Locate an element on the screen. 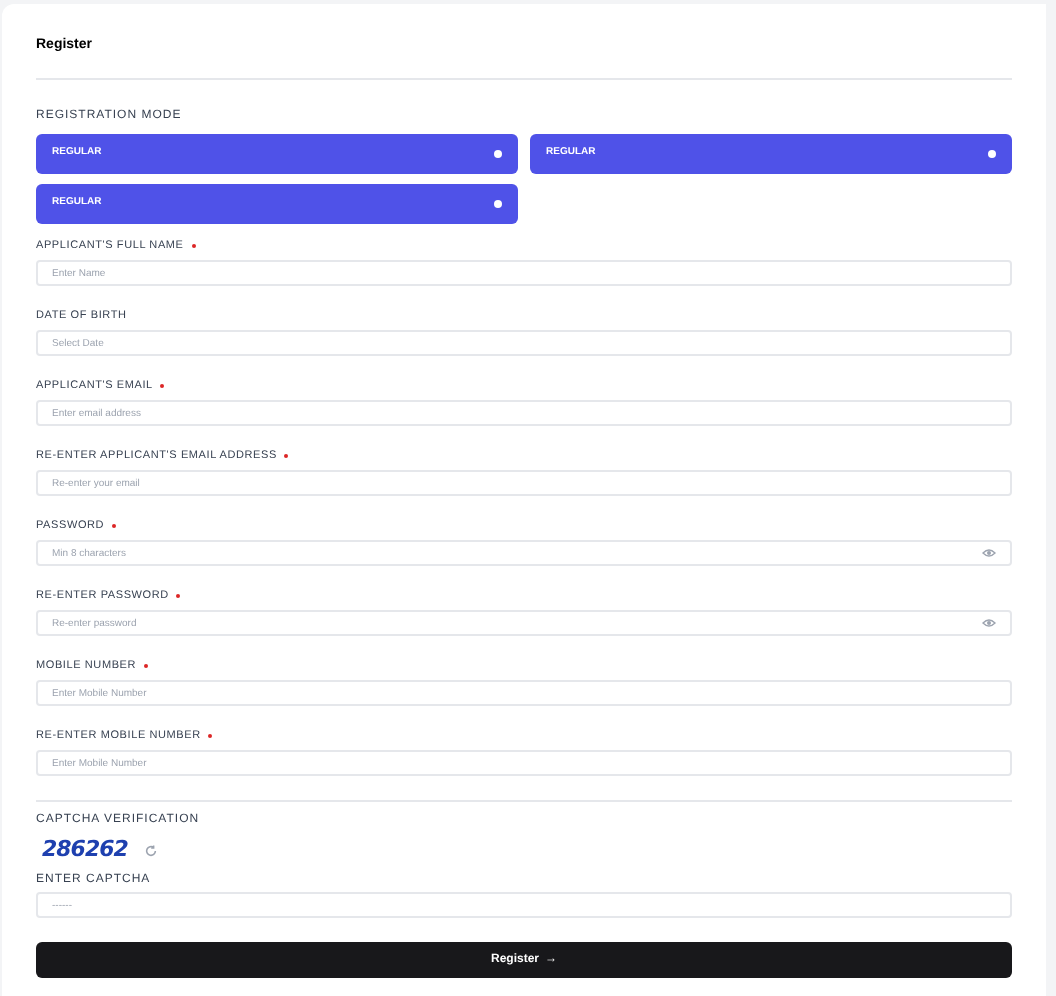 This screenshot has height=996, width=1056. refresh-icon is located at coordinates (150, 850).